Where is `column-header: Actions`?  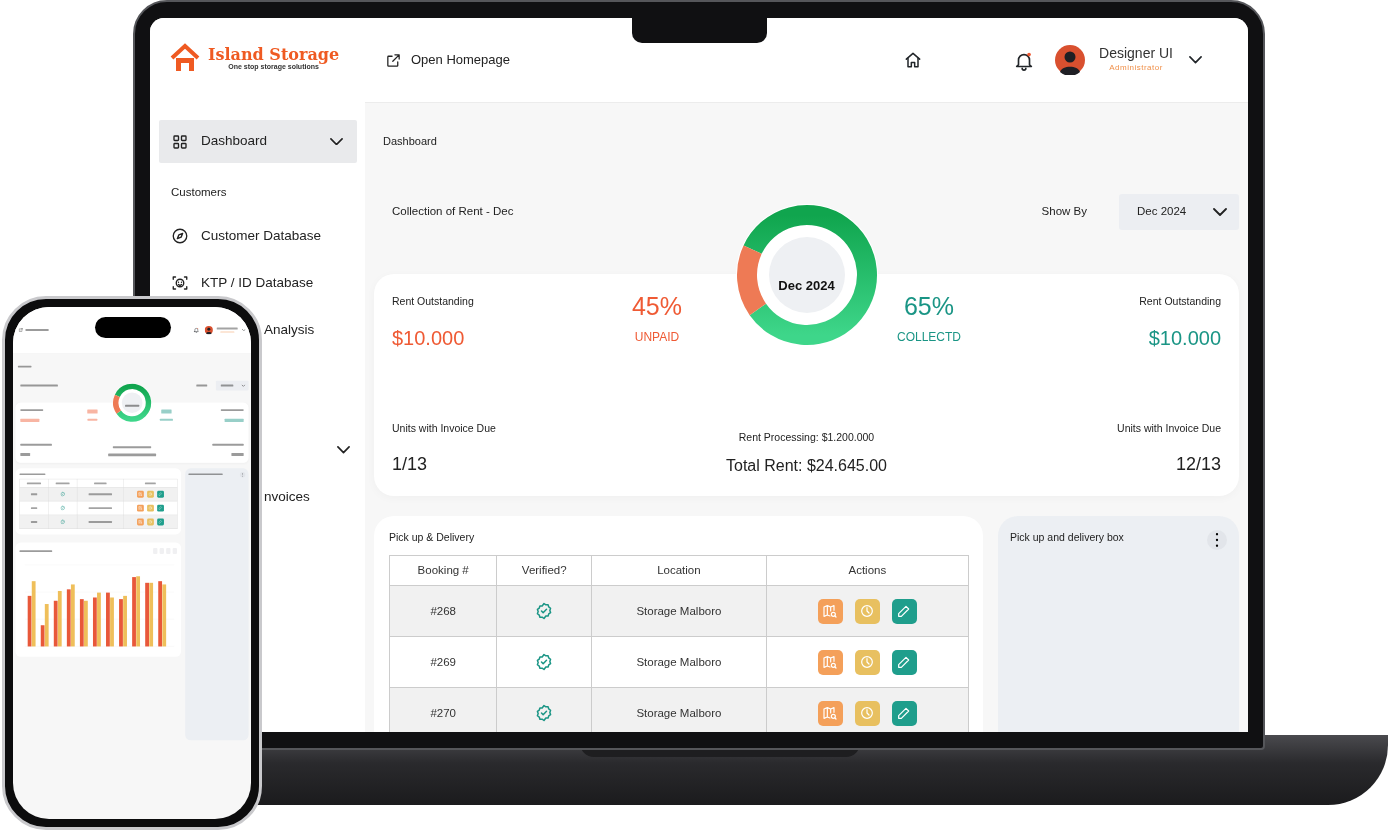 column-header: Actions is located at coordinates (867, 570).